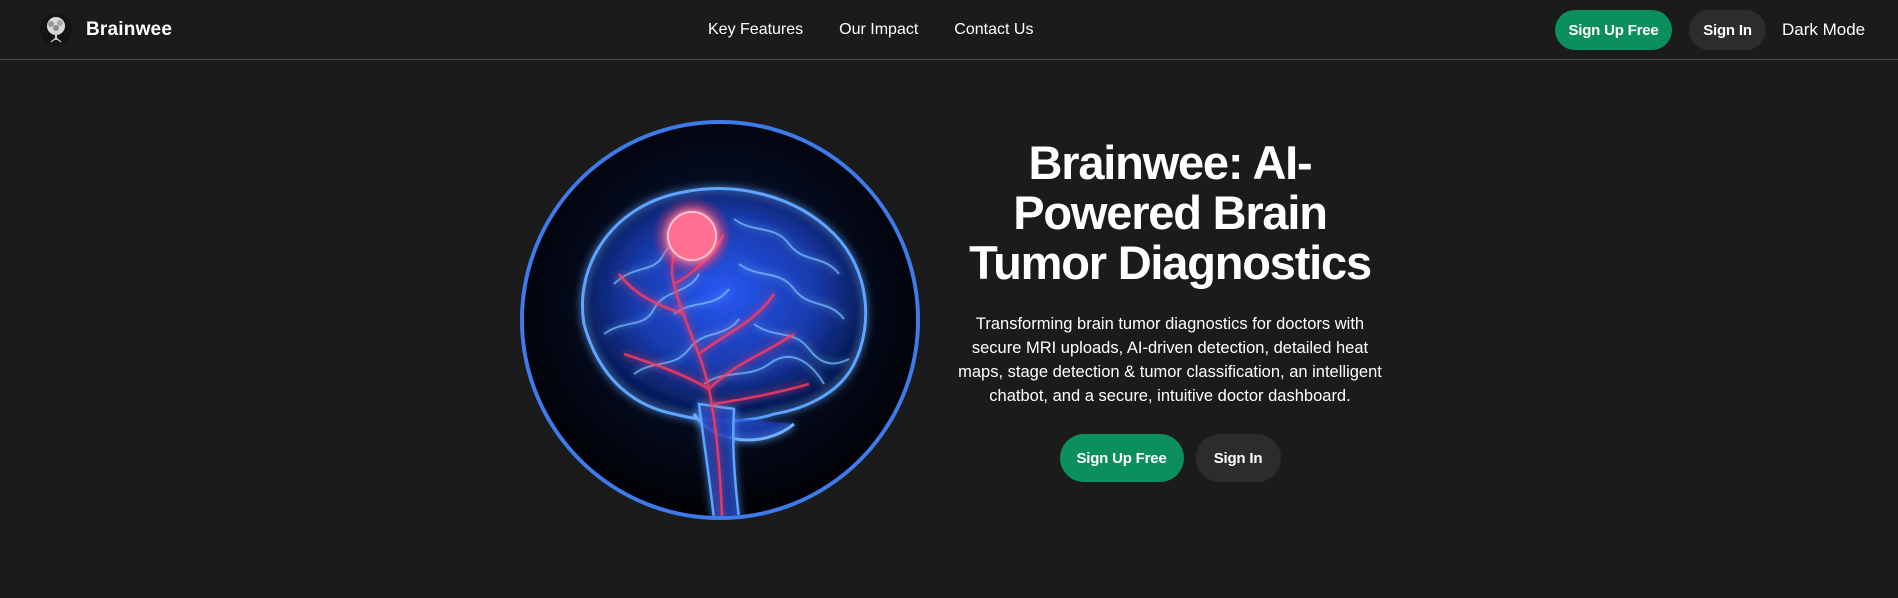  Describe the element at coordinates (56, 30) in the screenshot. I see `tree-brain-logo-icon` at that location.